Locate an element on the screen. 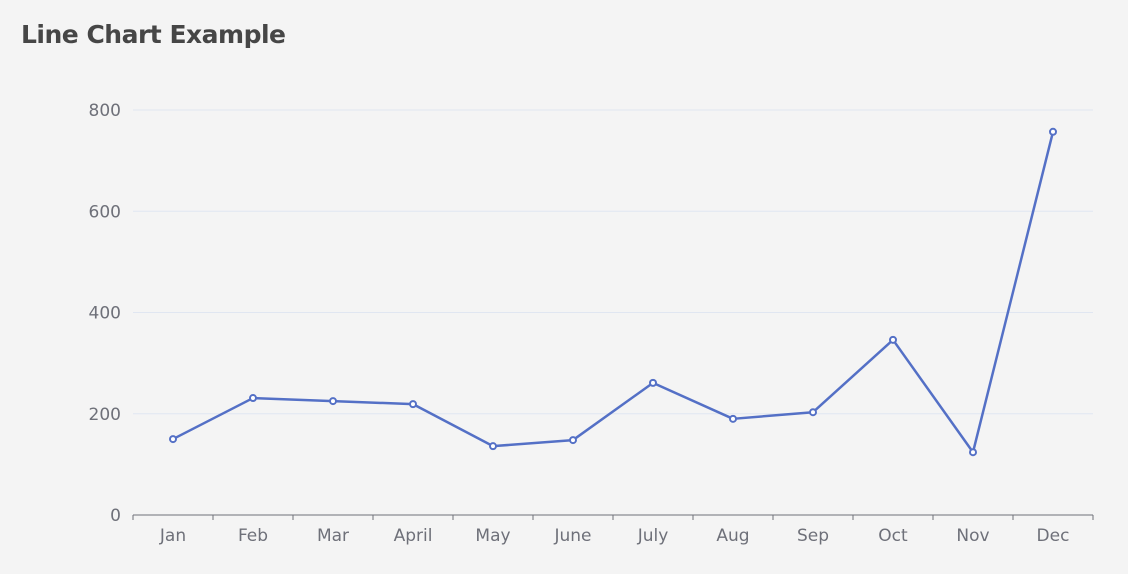 The image size is (1128, 574). x-tick-label: July is located at coordinates (653, 536).